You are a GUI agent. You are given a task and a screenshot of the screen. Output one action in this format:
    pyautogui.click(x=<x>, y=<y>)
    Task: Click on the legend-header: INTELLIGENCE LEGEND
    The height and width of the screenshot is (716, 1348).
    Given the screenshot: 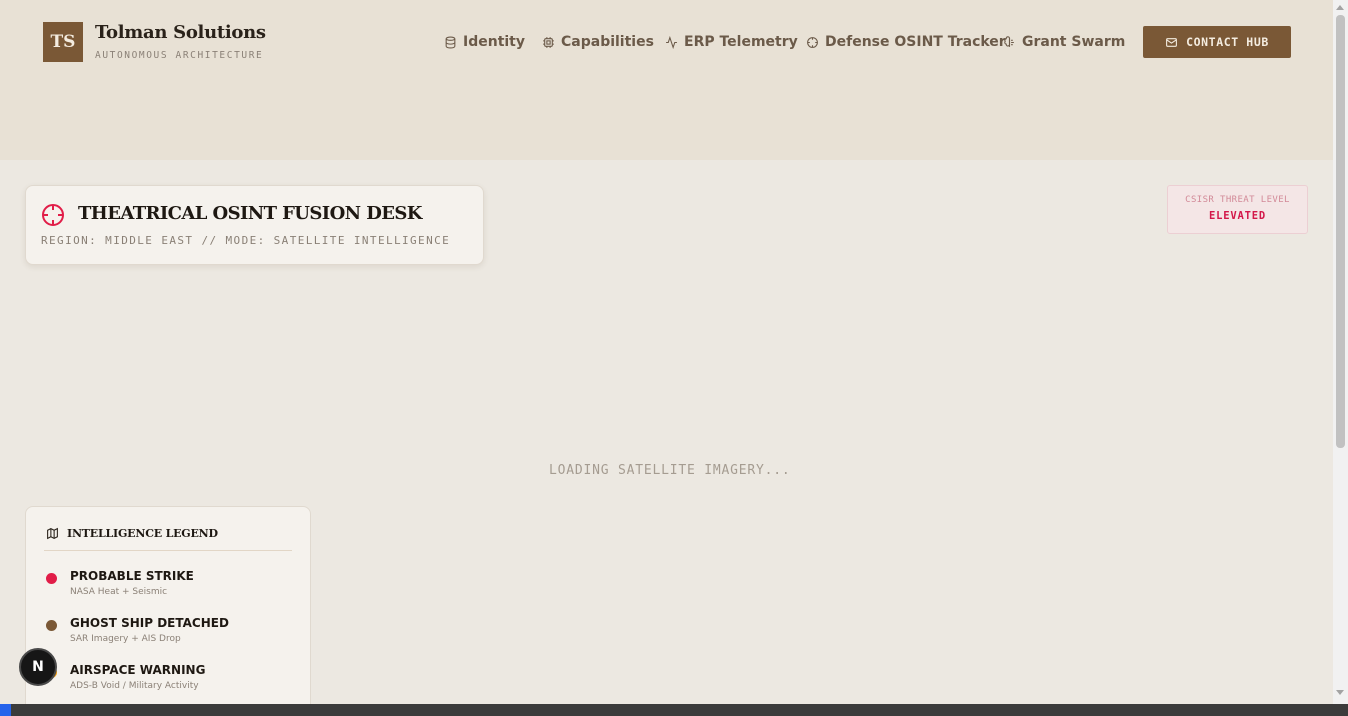 What is the action you would take?
    pyautogui.click(x=132, y=533)
    